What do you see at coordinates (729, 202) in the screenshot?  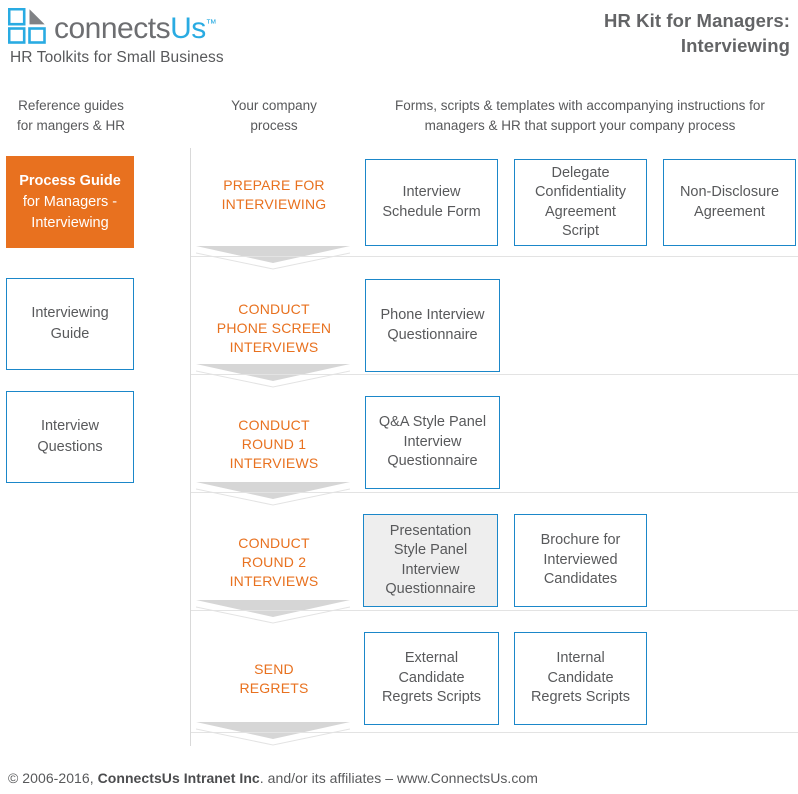 I see `document-card: Non-Disclosure Agreement` at bounding box center [729, 202].